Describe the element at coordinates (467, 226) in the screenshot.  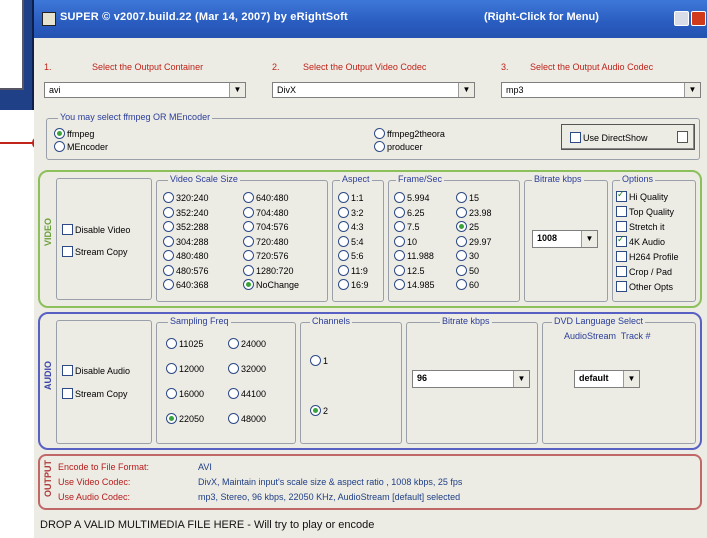
I see `fps-radio: 25` at that location.